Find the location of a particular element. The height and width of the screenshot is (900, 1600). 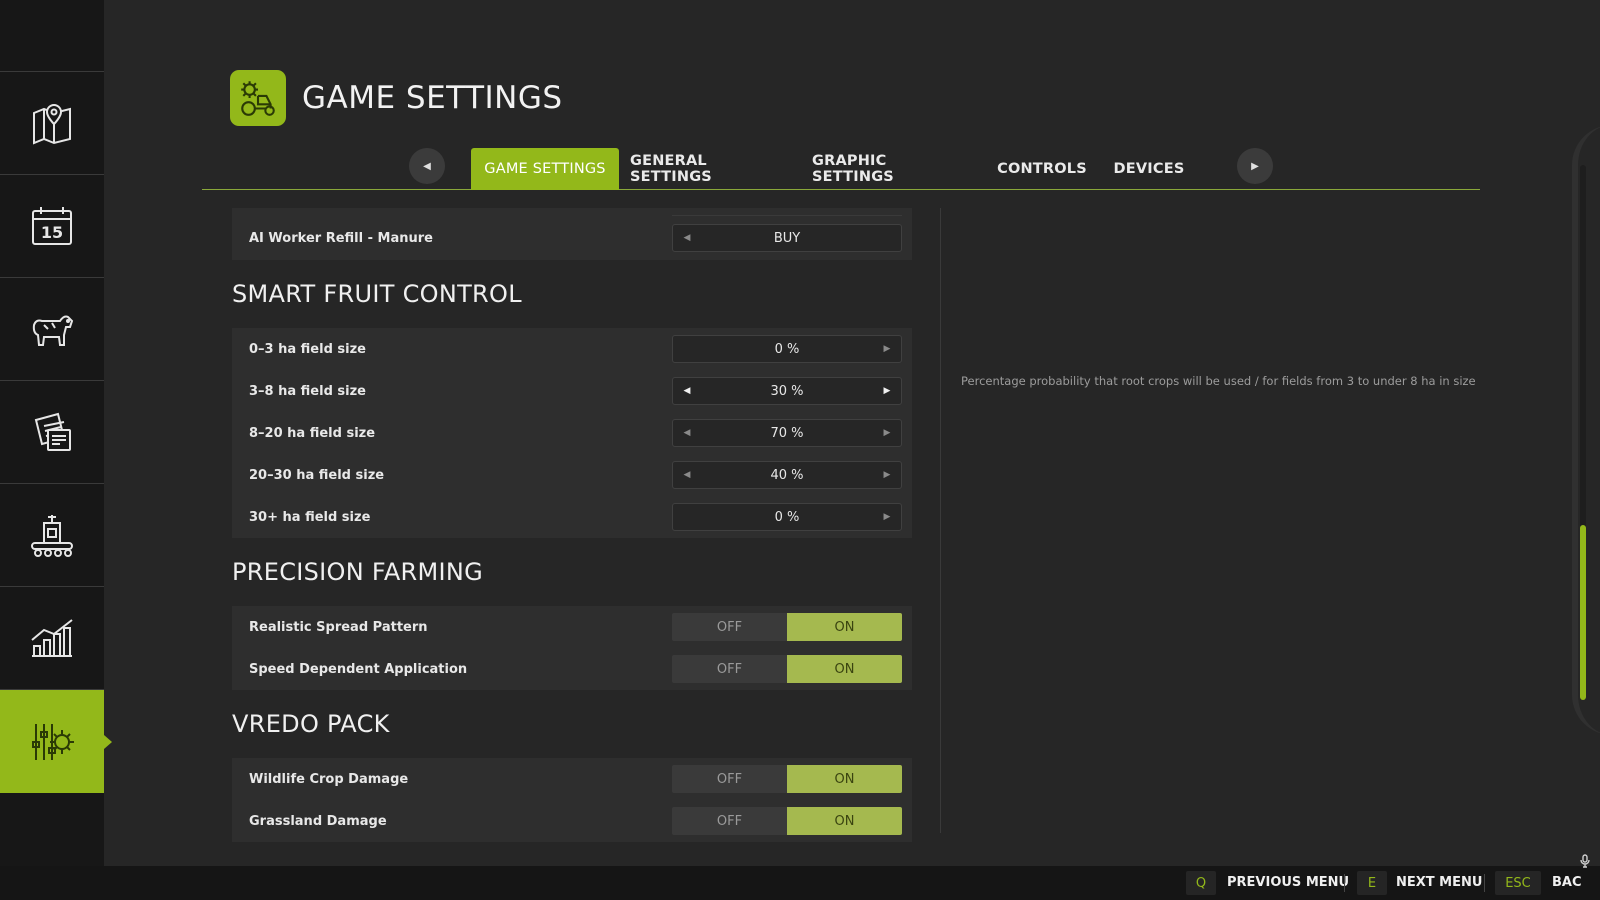

tab-general-settings: GENERAL SETTINGS is located at coordinates (710, 169).